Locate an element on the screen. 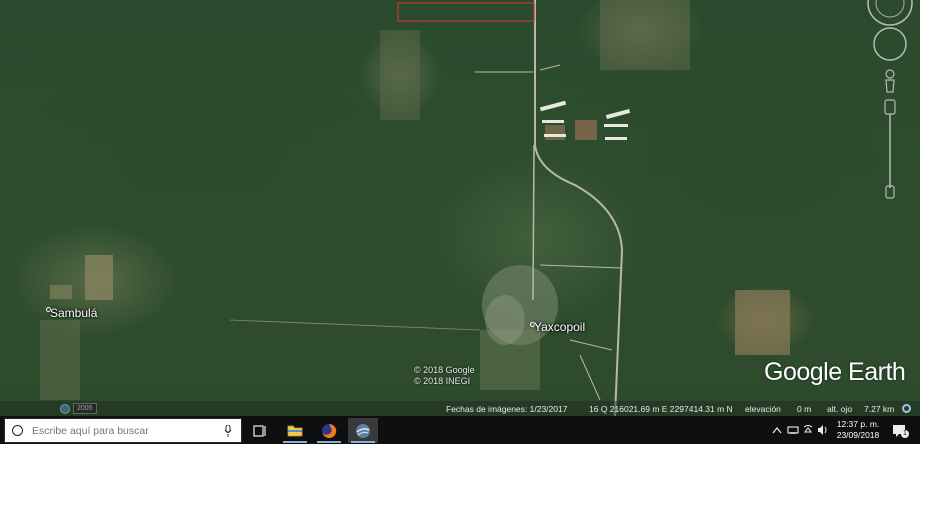 Image resolution: width=950 pixels, height=505 pixels. task-view-button is located at coordinates (260, 430).